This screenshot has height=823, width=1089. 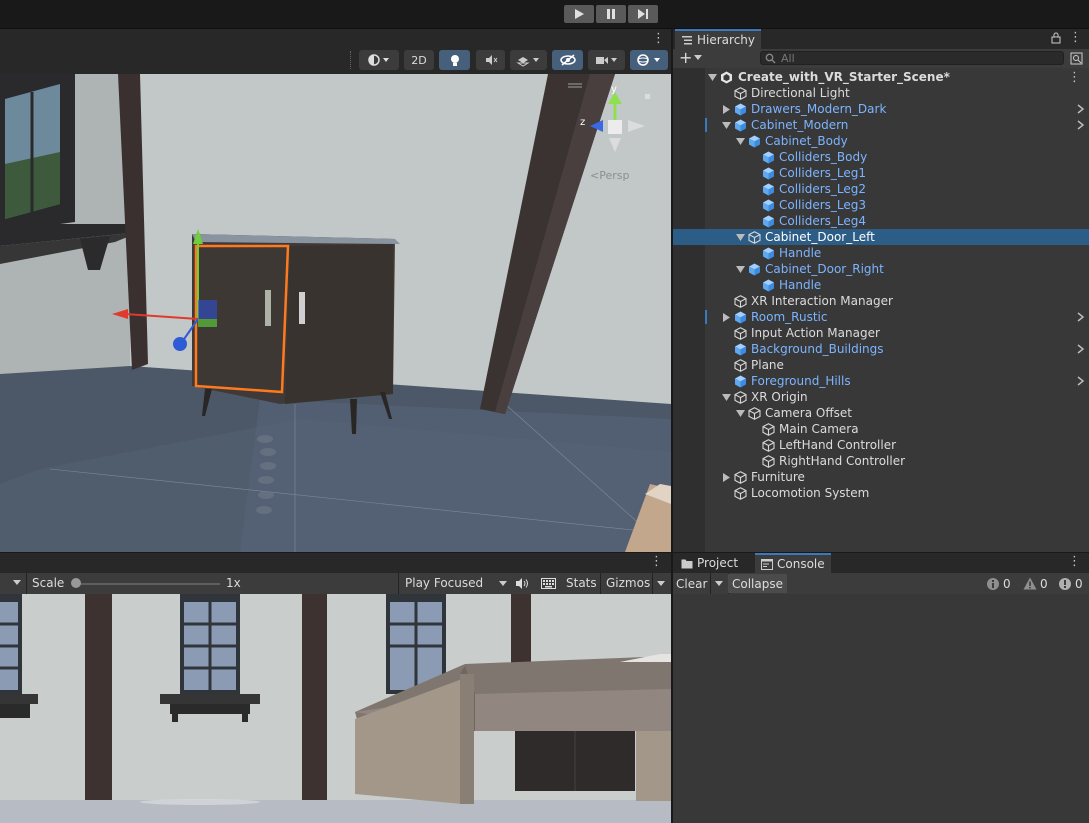 I want to click on hierarchy-item: Room_Rustic, so click(x=897, y=317).